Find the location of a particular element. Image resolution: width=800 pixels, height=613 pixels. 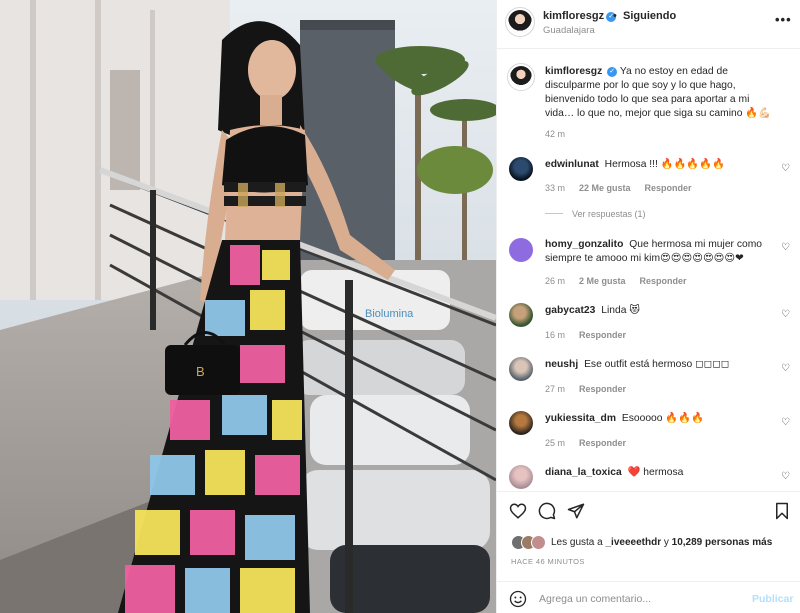

add-comment-bar: Agrega un comentario... Publicar is located at coordinates (648, 597).